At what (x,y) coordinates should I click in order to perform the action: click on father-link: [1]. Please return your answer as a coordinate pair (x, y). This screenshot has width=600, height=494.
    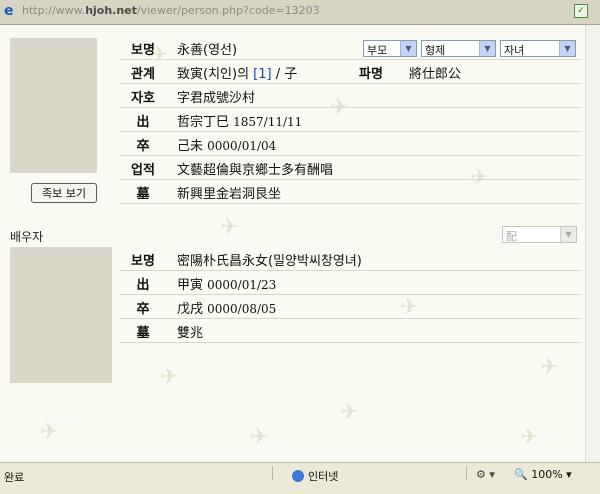
    Looking at the image, I should click on (262, 74).